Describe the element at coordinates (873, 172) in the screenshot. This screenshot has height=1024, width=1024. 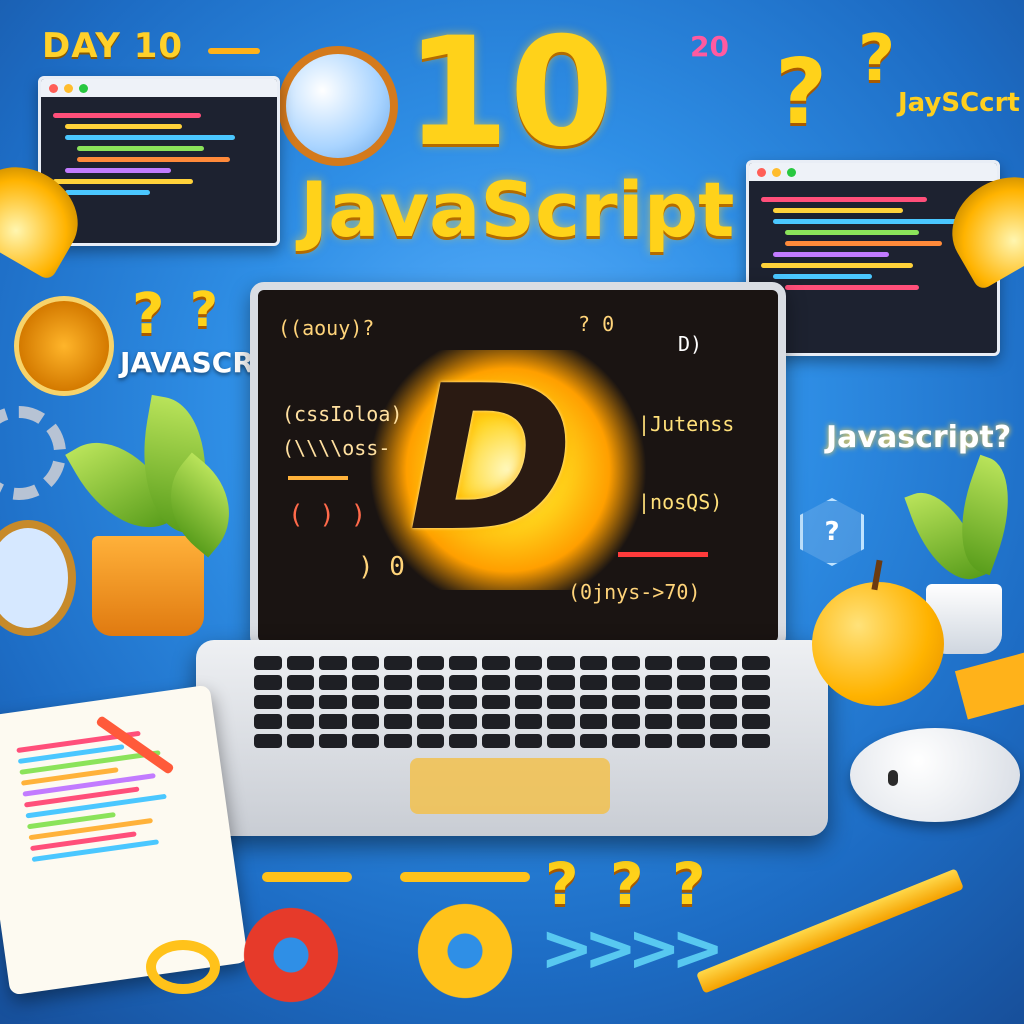
I see `window-titlebar` at that location.